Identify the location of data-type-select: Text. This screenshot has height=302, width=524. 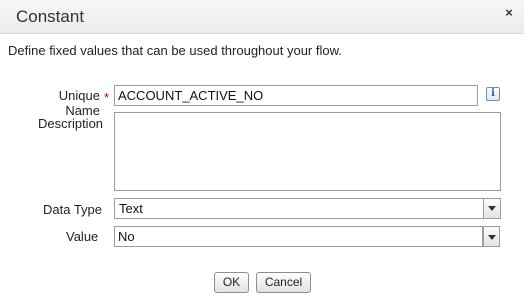
(307, 208).